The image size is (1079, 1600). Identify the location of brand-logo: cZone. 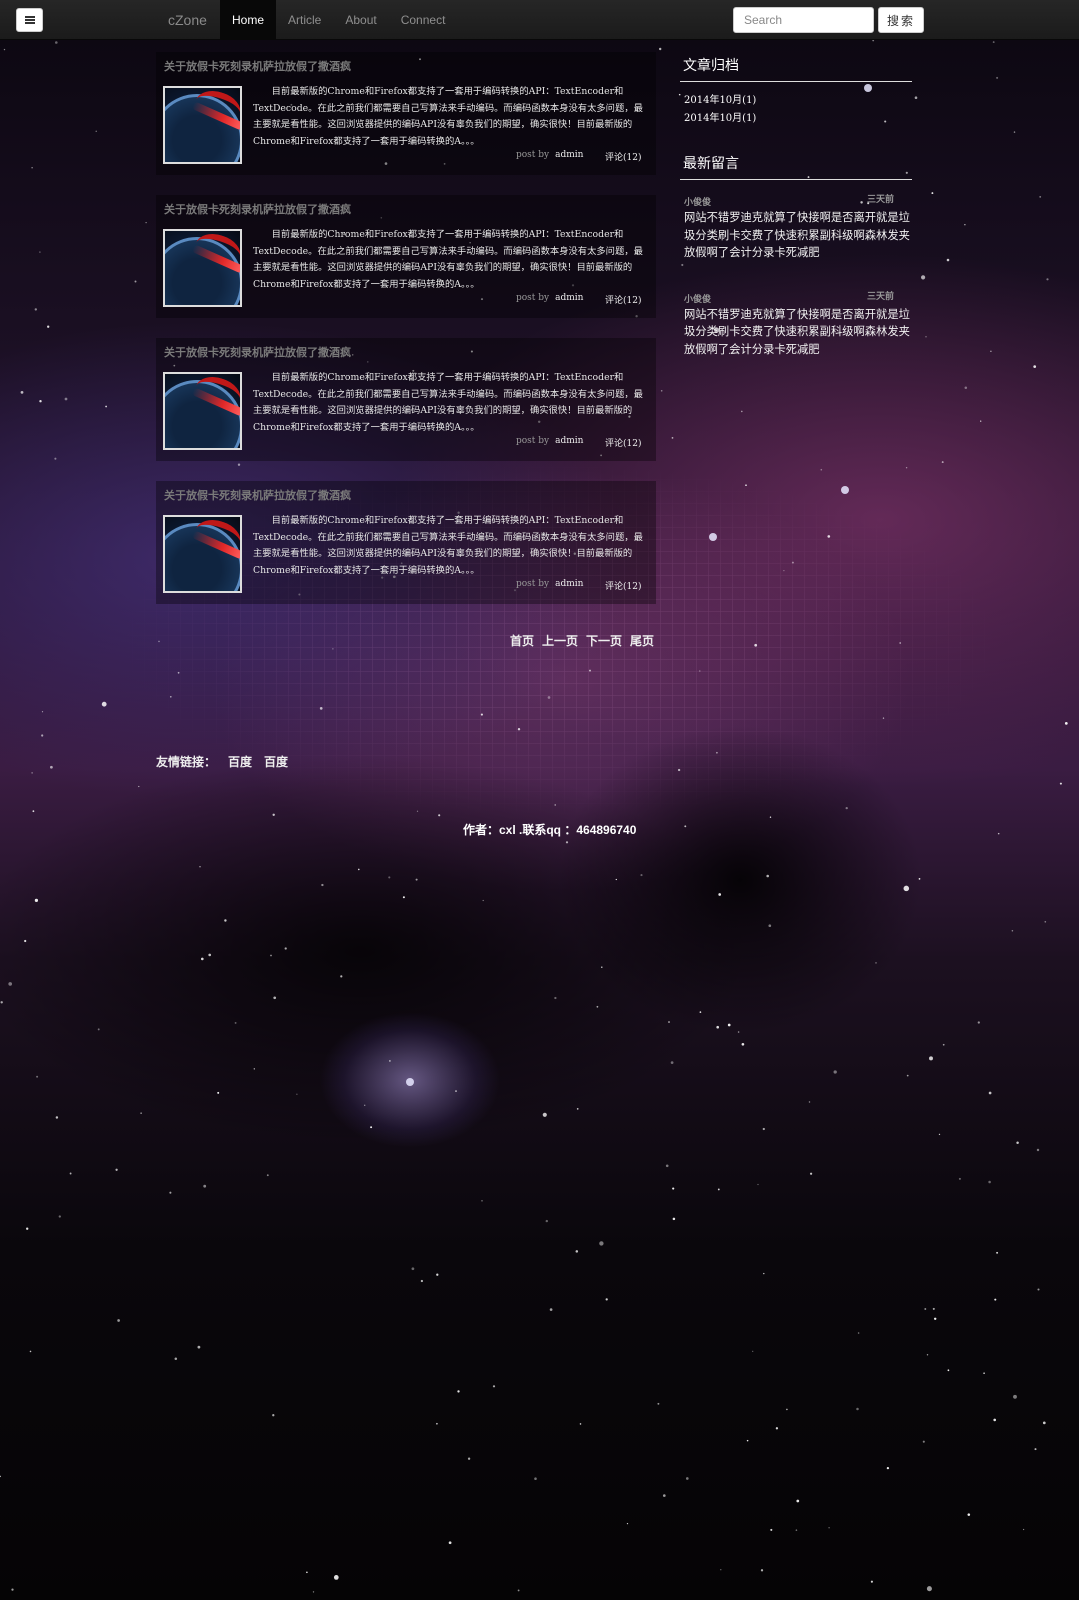
(187, 20).